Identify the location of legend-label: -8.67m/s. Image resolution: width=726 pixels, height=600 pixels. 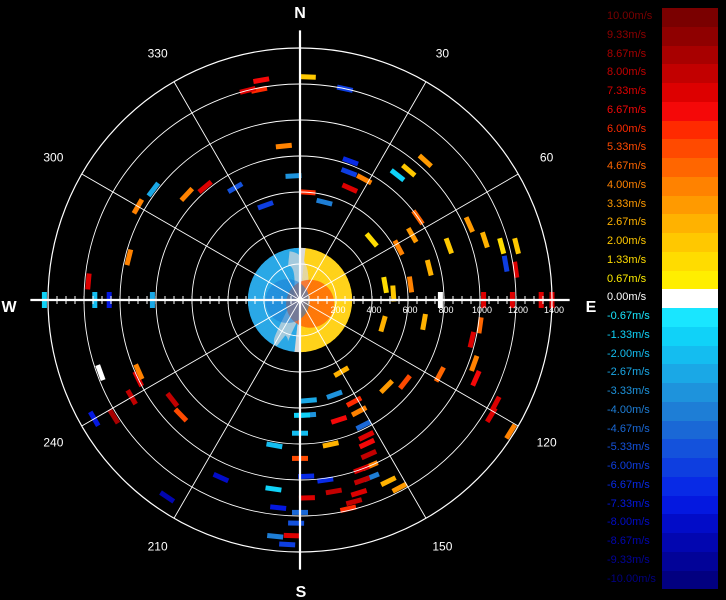
(628, 541).